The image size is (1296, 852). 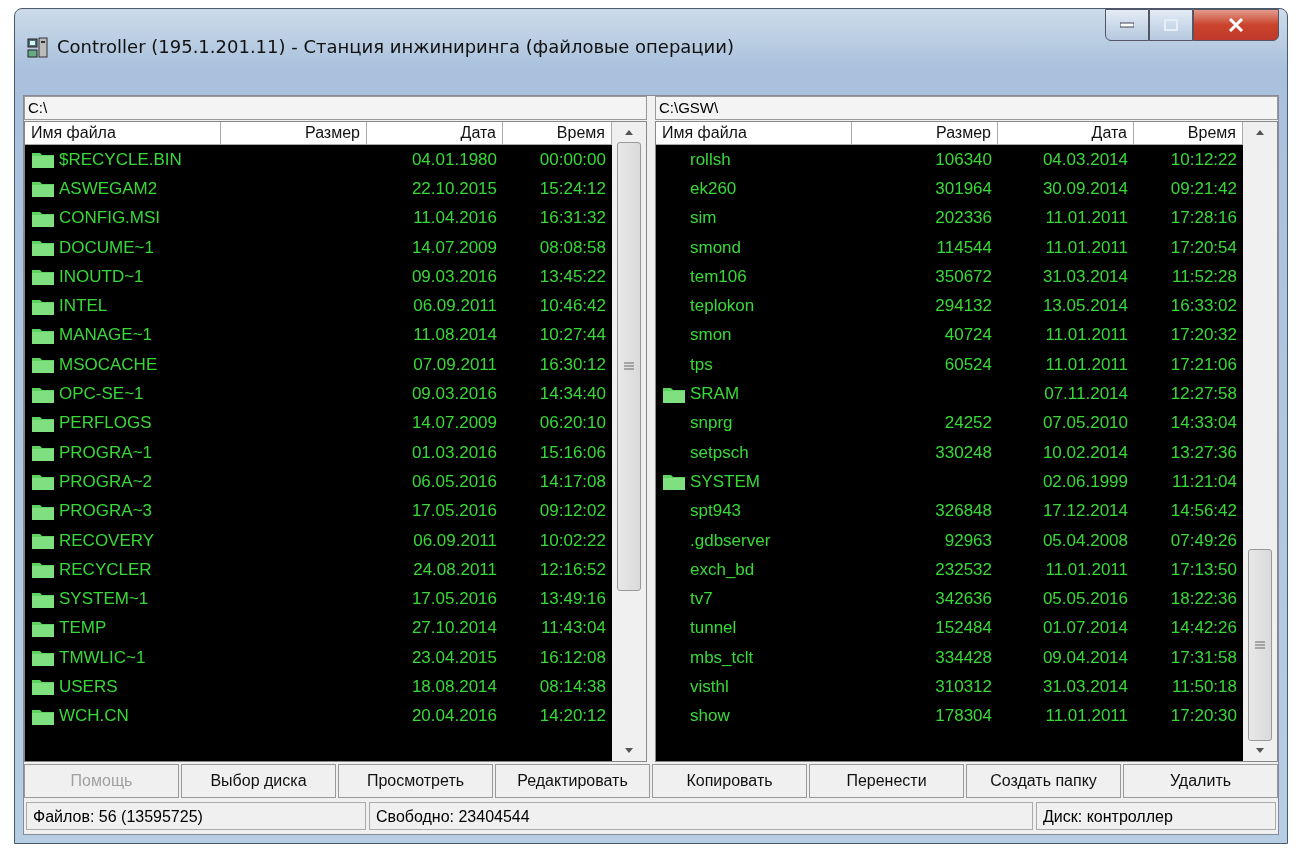 I want to click on toolbar-button: Создать папку, so click(x=1043, y=781).